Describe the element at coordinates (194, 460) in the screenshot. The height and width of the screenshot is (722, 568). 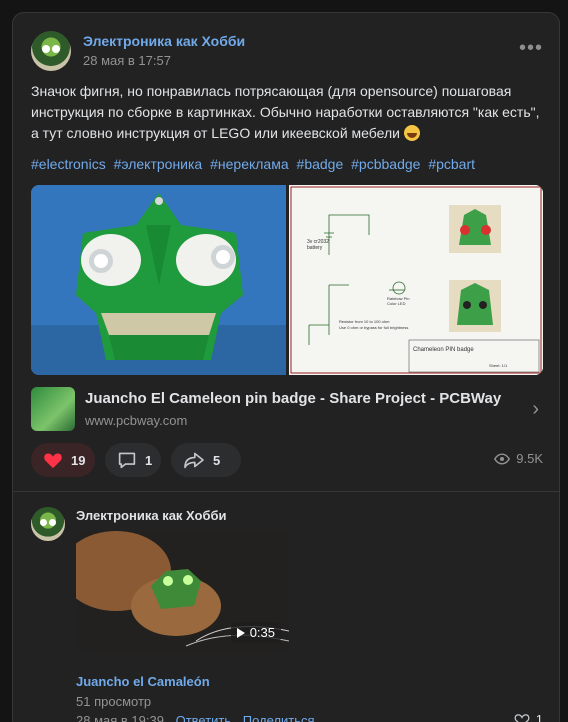
I see `share-icon` at that location.